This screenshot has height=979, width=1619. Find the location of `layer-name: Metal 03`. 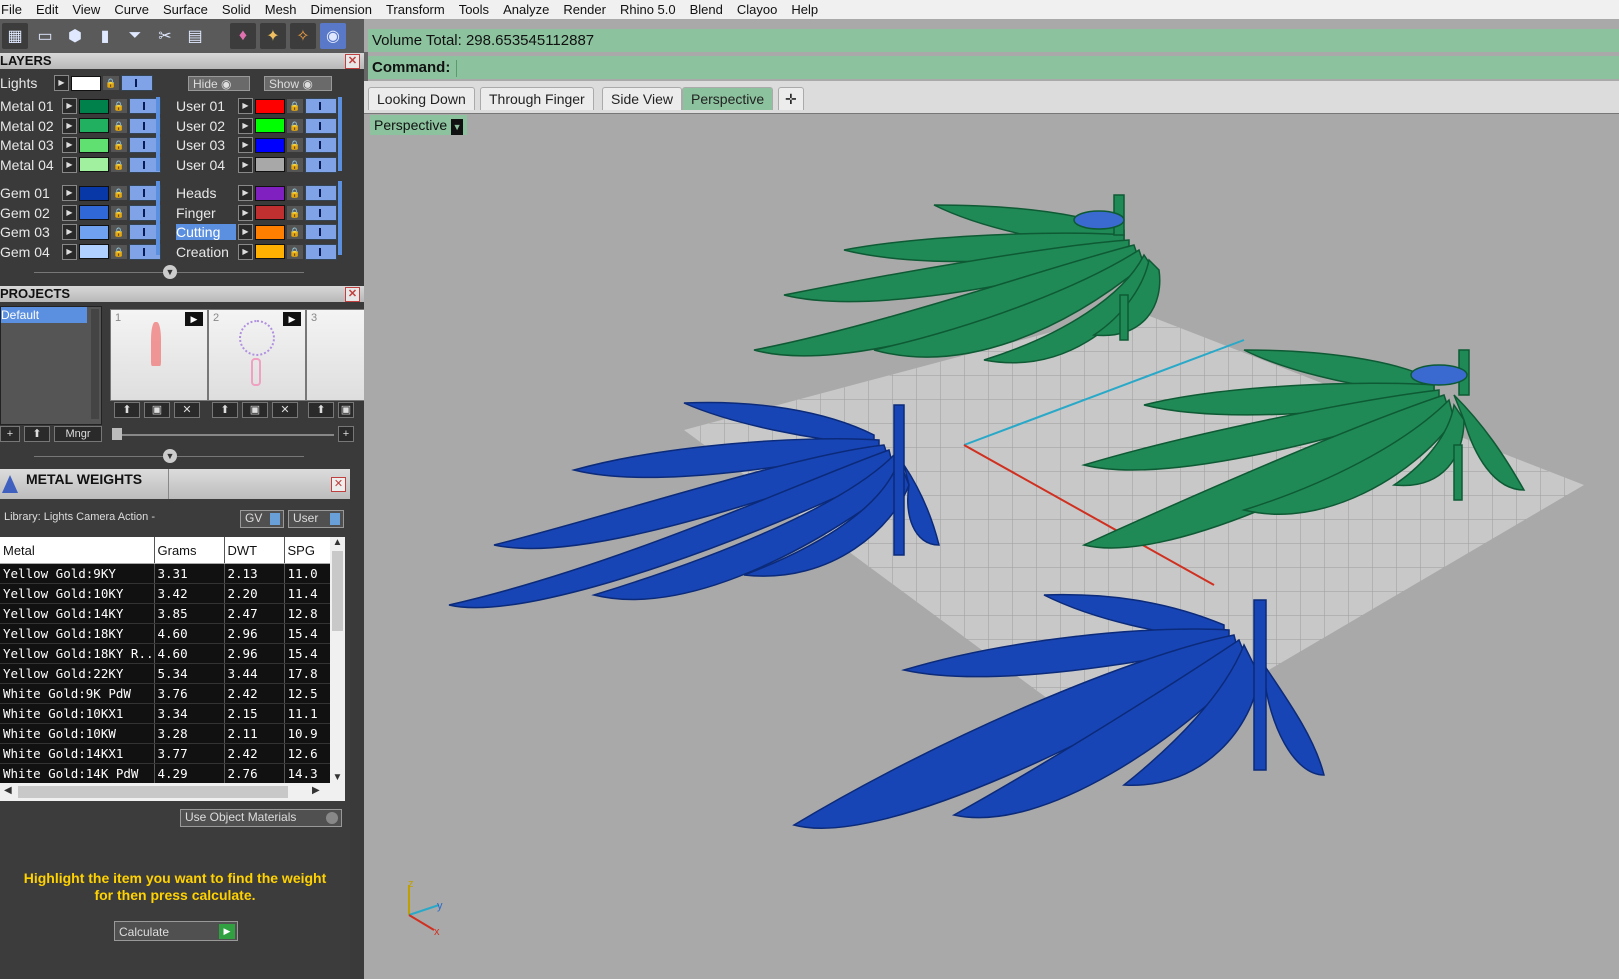

layer-name: Metal 03 is located at coordinates (30, 145).